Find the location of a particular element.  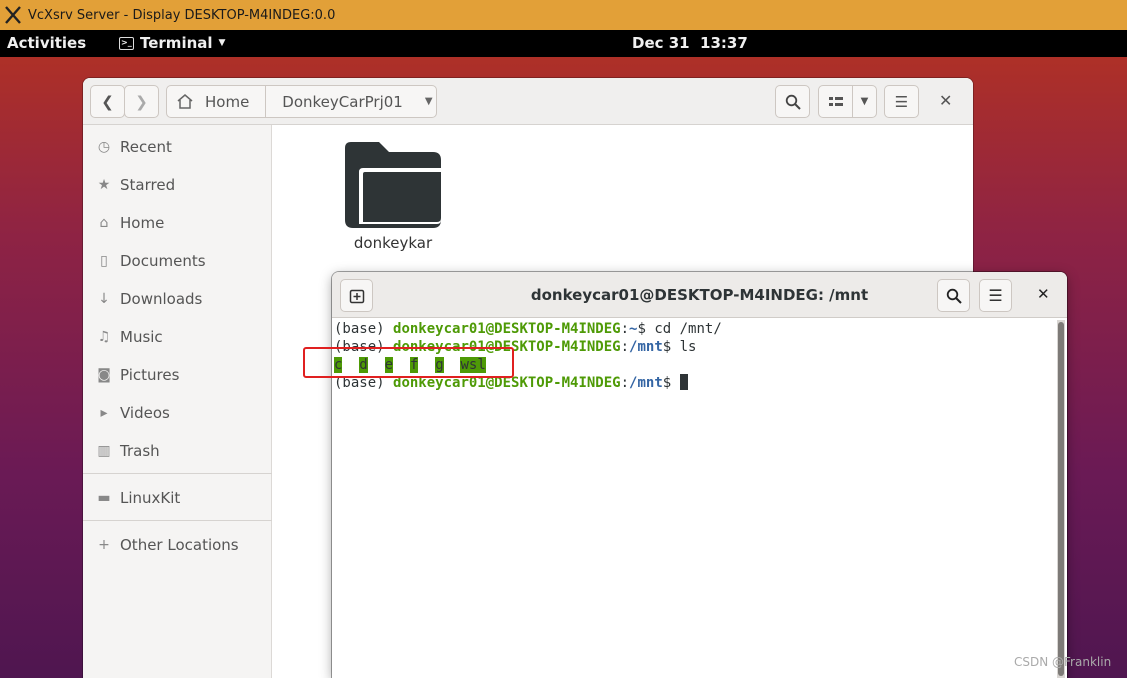

sidebar-item-videos: ▸ Videos is located at coordinates (133, 413).